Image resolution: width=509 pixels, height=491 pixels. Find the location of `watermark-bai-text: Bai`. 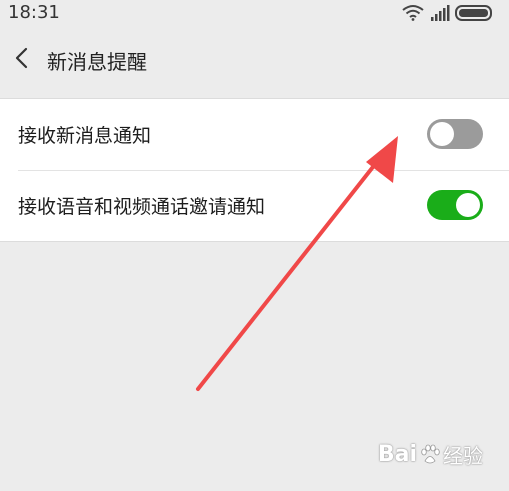

watermark-bai-text: Bai is located at coordinates (397, 454).